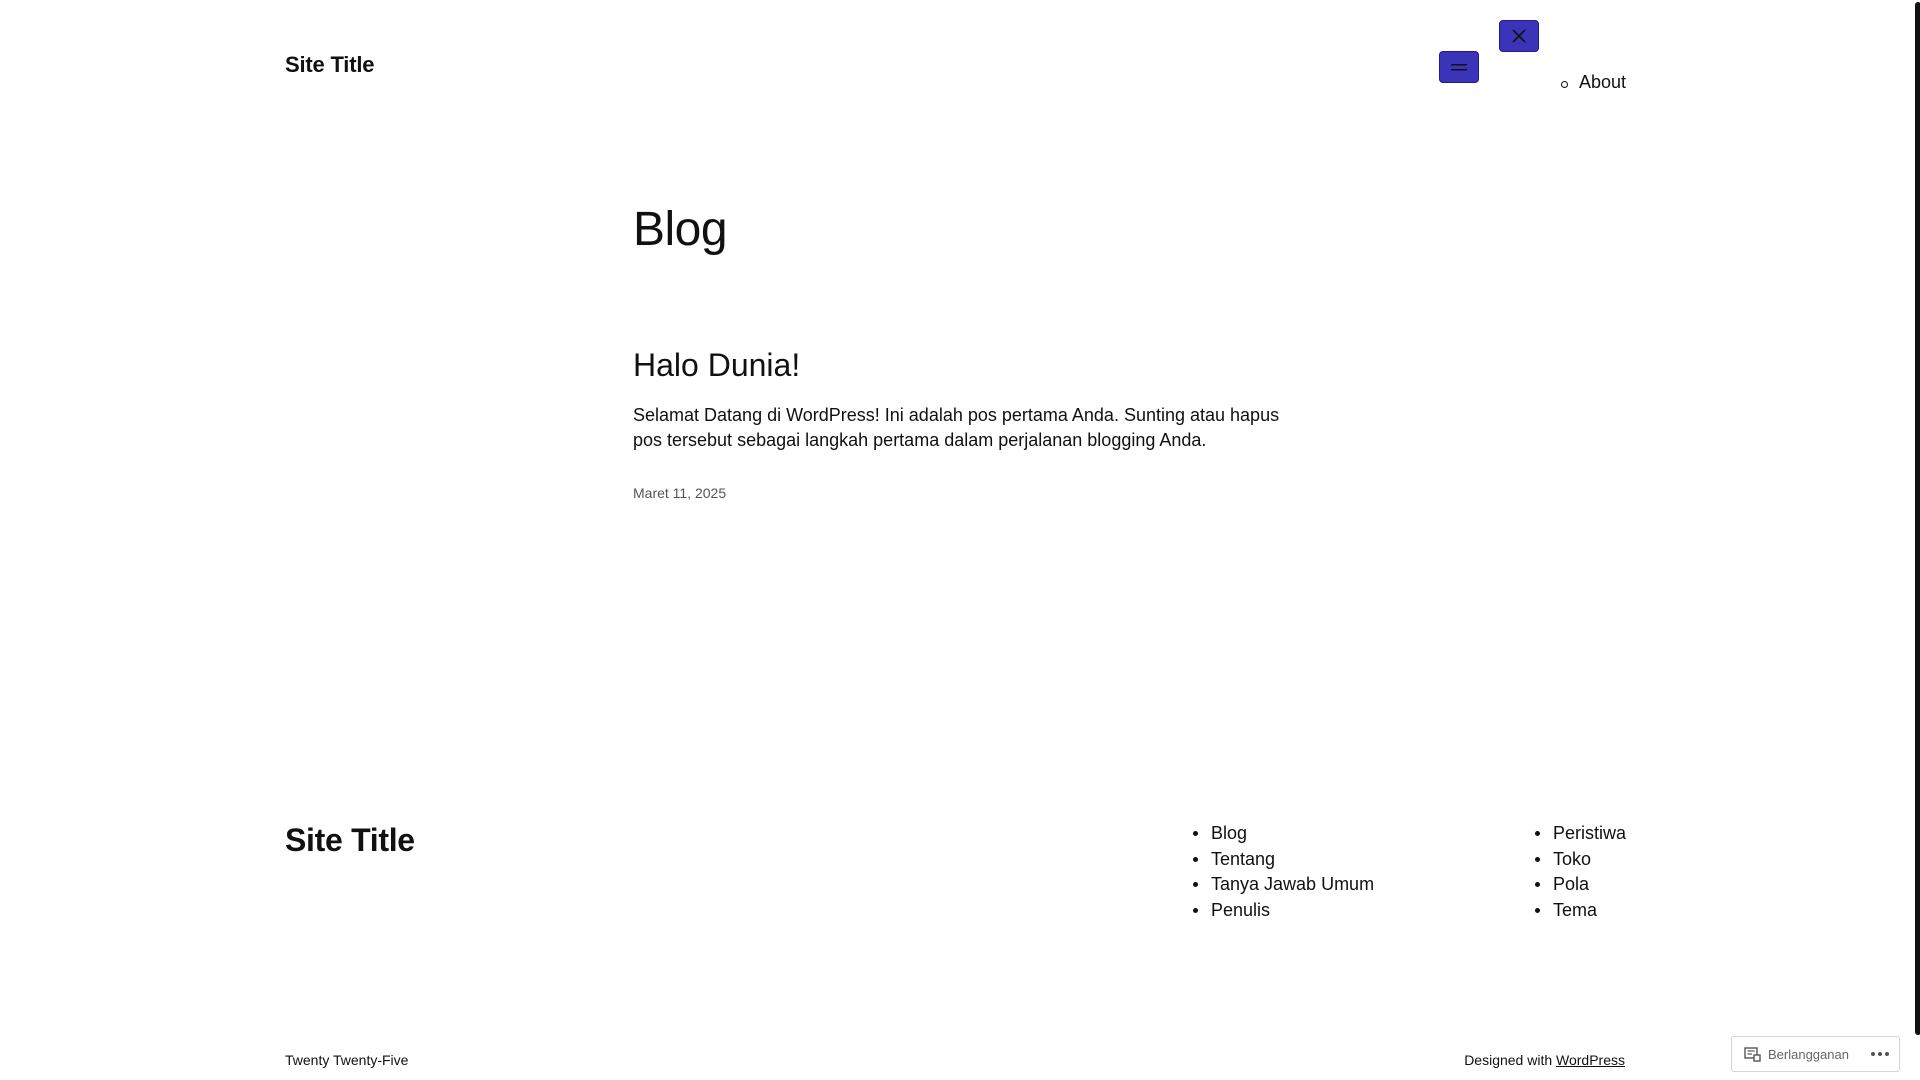 Image resolution: width=1920 pixels, height=1080 pixels. I want to click on footer-menu-item: Tanya Jawab Umum, so click(1283, 885).